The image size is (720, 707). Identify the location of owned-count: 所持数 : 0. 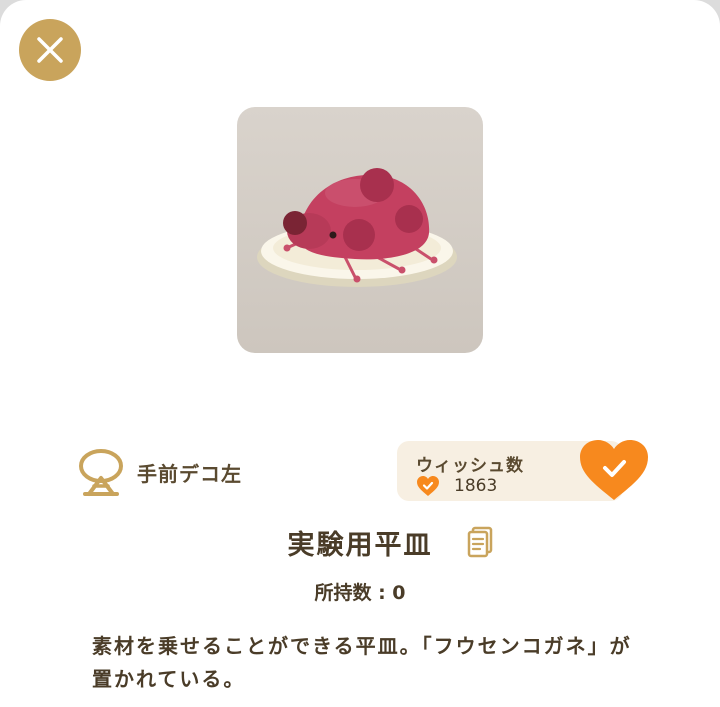
(360, 593).